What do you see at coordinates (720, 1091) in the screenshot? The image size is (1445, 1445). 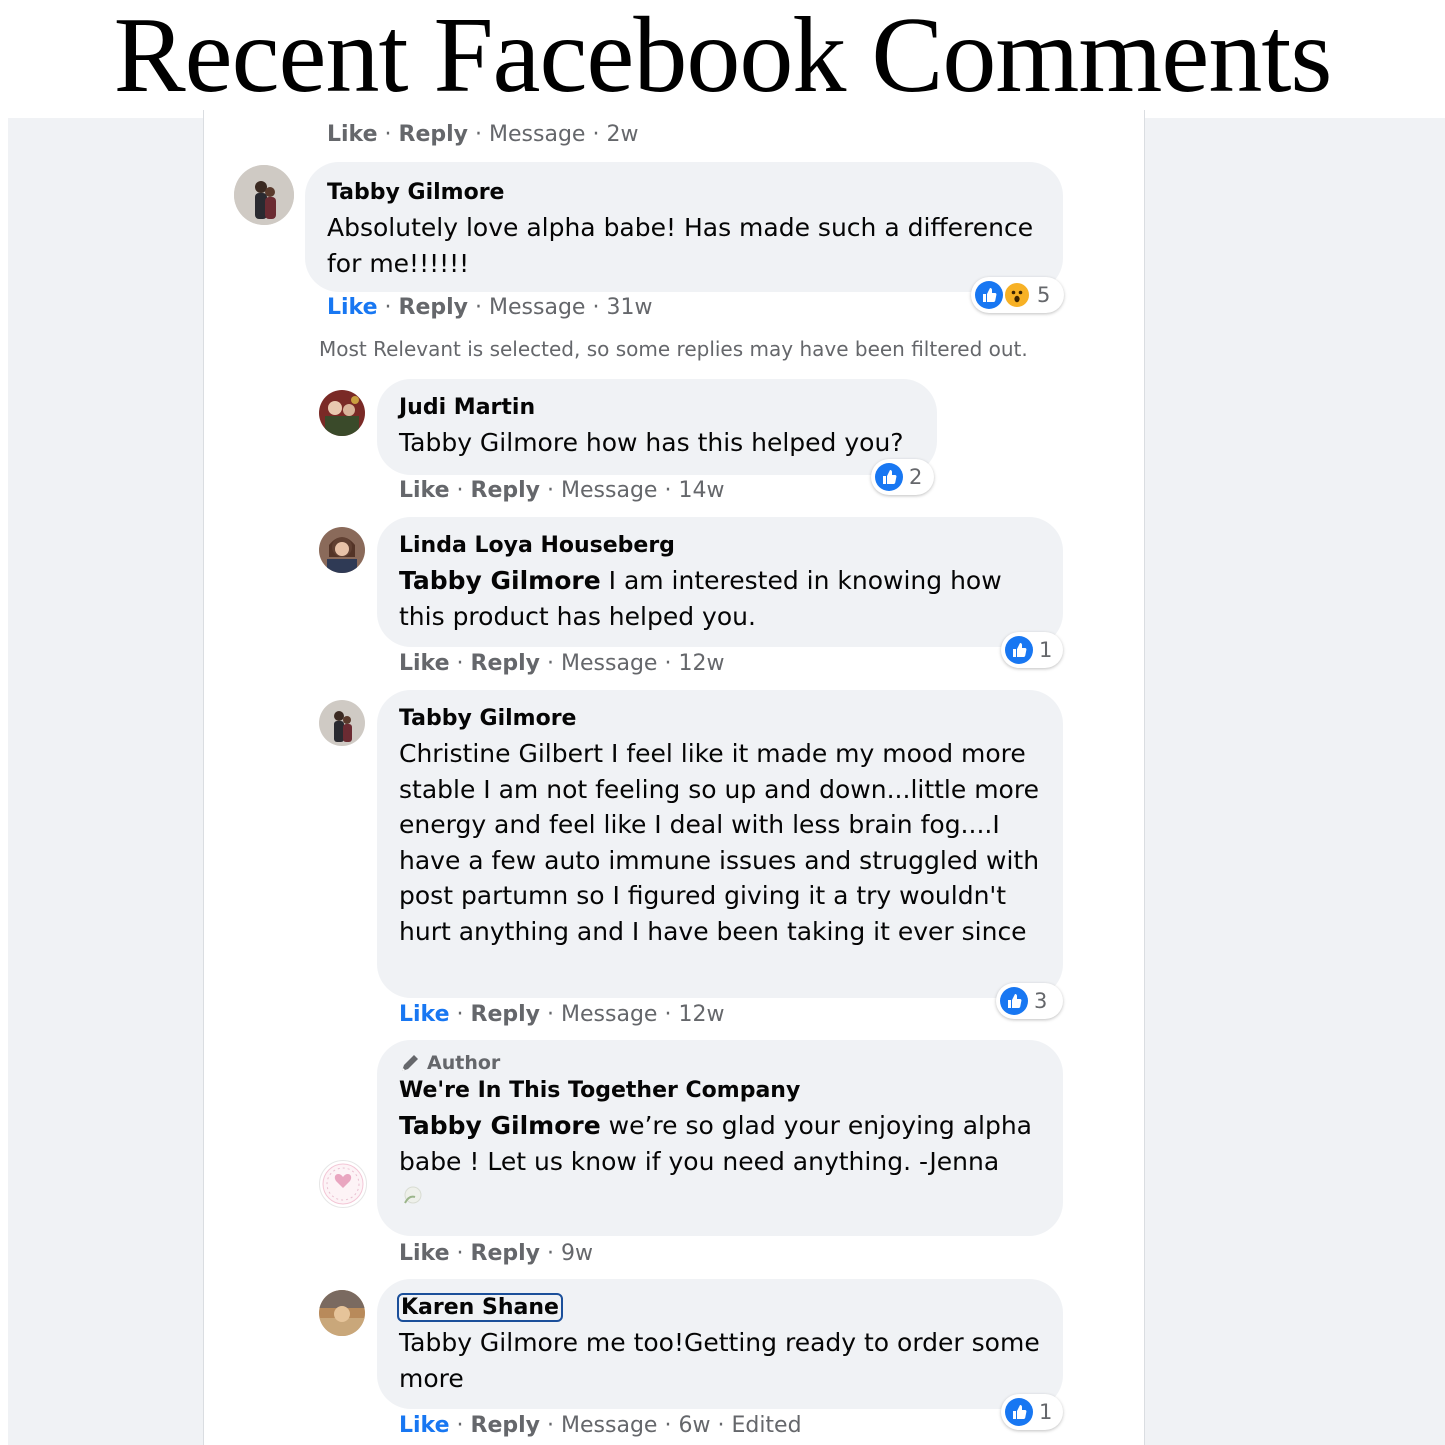 I see `commenter-name: We're In This Together Company` at bounding box center [720, 1091].